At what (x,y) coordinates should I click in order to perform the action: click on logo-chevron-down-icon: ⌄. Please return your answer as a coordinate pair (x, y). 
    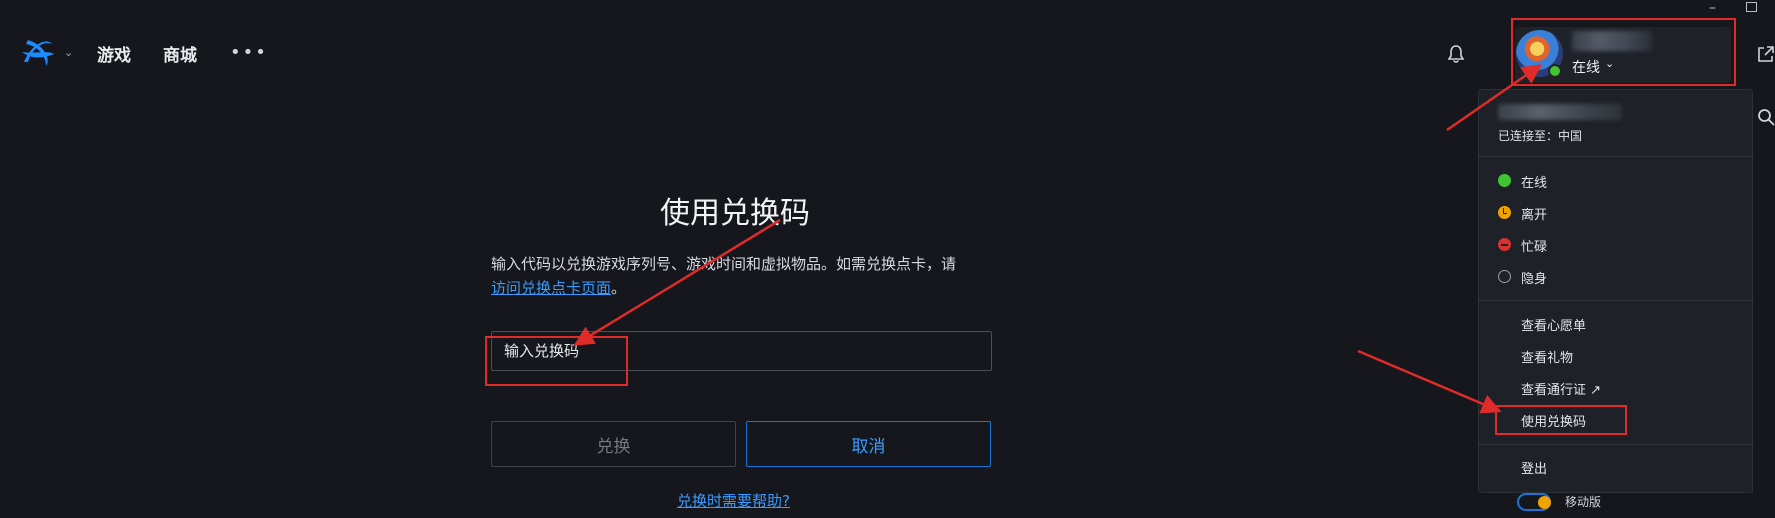
    Looking at the image, I should click on (68, 52).